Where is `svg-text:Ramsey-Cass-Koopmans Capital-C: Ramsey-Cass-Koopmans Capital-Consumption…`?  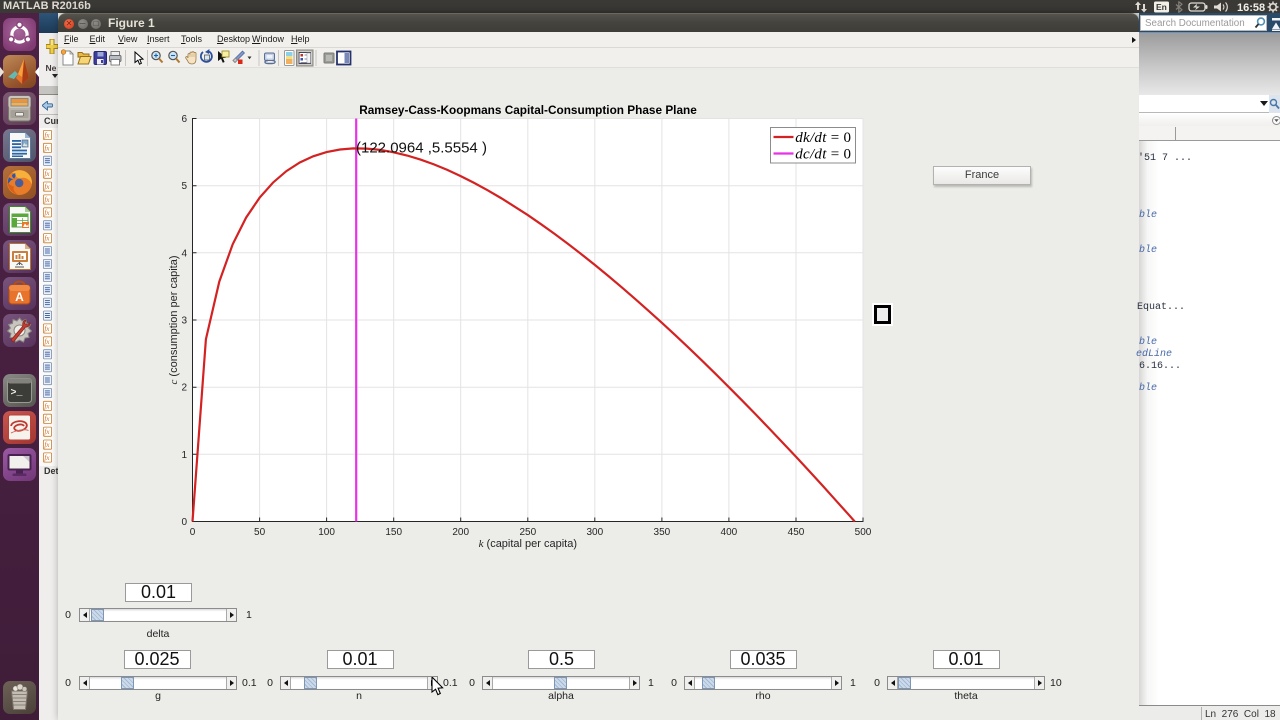
svg-text:Ramsey-Cass-Koopmans Capital-C: Ramsey-Cass-Koopmans Capital-Consumption… is located at coordinates (528, 110).